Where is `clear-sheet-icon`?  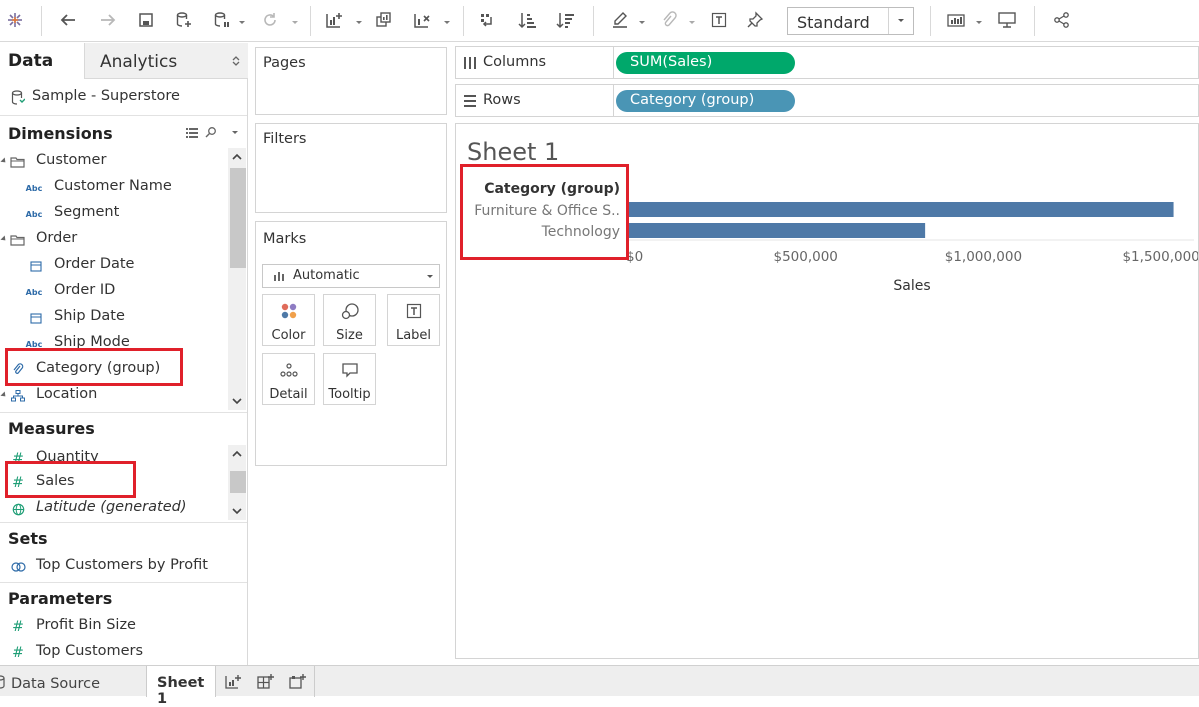
clear-sheet-icon is located at coordinates (422, 20).